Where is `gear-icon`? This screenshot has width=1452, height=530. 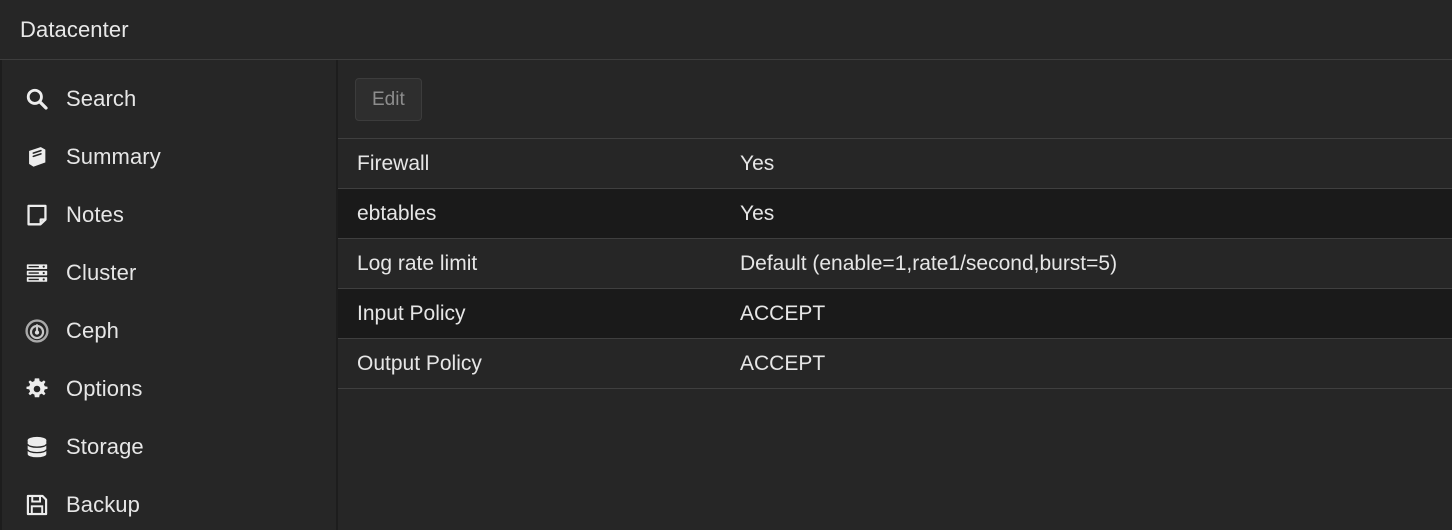 gear-icon is located at coordinates (37, 389).